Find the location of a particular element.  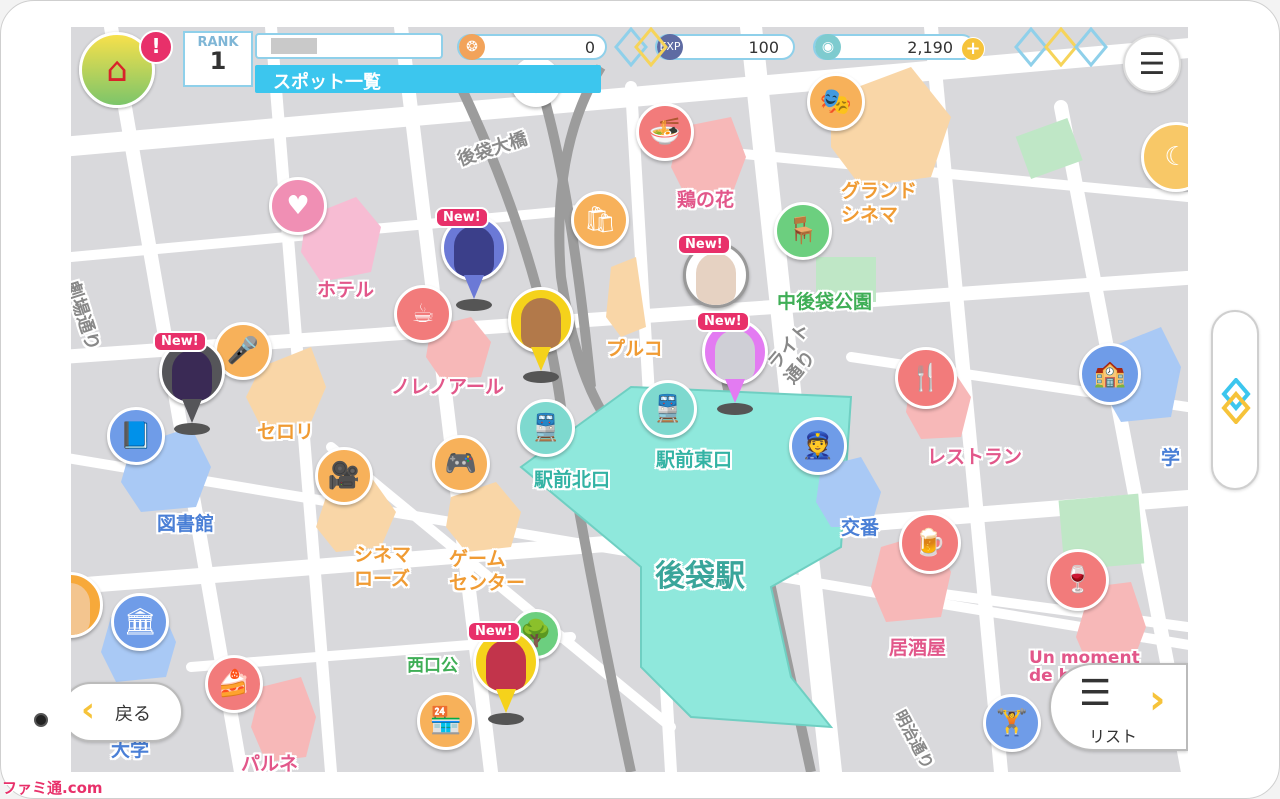

spot-label-torinohana: 鶏の花 is located at coordinates (705, 198).